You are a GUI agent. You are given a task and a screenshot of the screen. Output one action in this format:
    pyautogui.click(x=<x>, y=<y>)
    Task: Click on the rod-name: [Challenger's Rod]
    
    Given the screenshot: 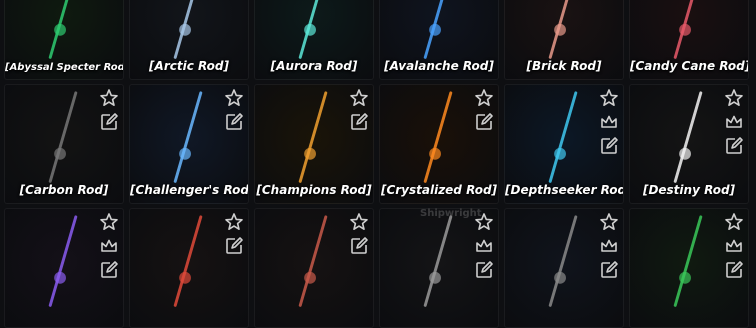 What is the action you would take?
    pyautogui.click(x=189, y=190)
    